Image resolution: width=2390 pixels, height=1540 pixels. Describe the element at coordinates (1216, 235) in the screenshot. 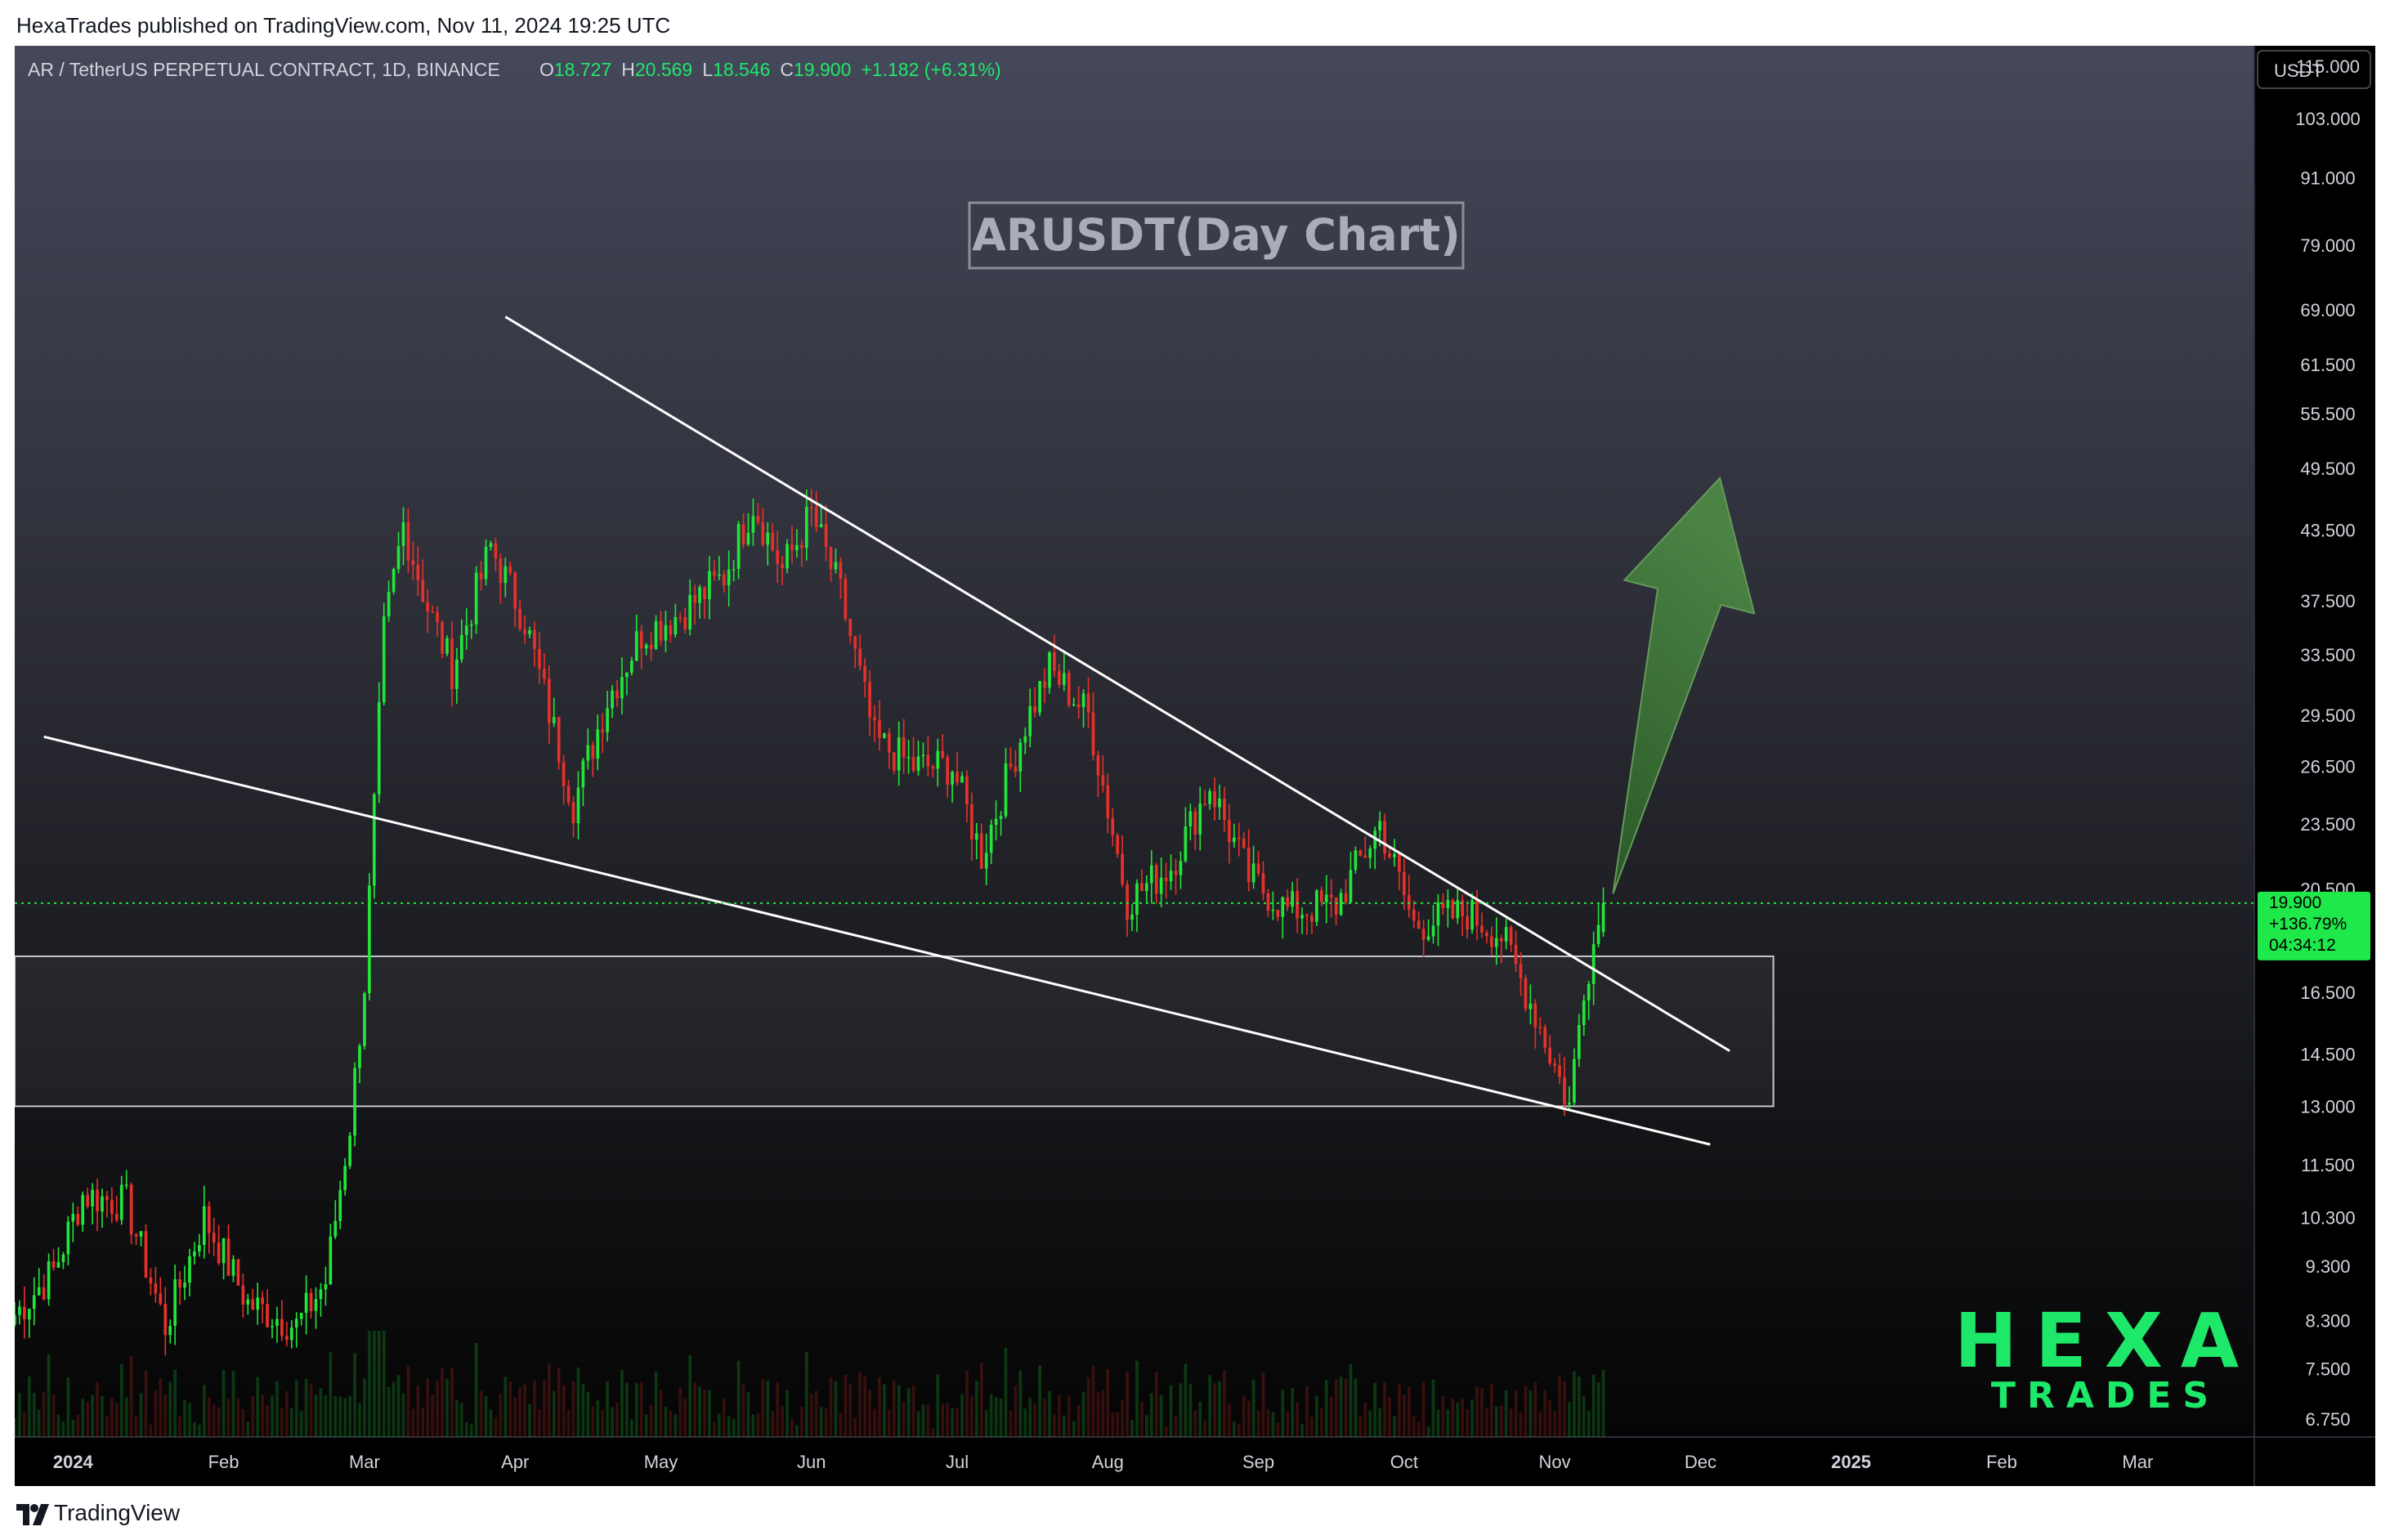

I see `chart-title: ARUSDT(Day Chart)` at that location.